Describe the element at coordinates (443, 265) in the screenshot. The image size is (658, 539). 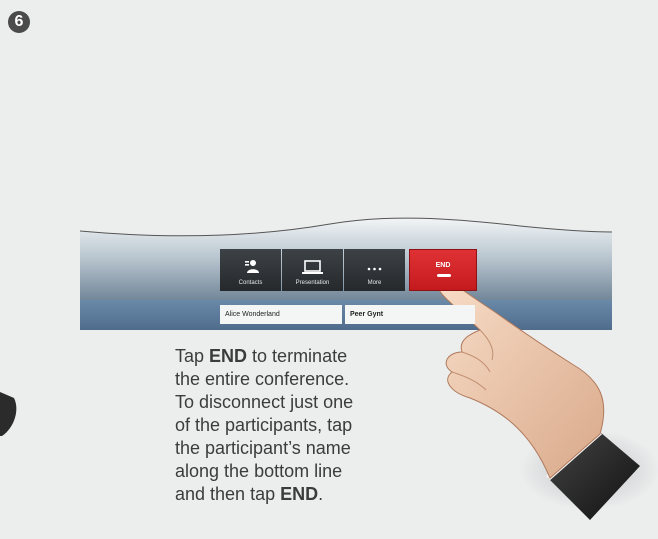
I see `end-label: END` at that location.